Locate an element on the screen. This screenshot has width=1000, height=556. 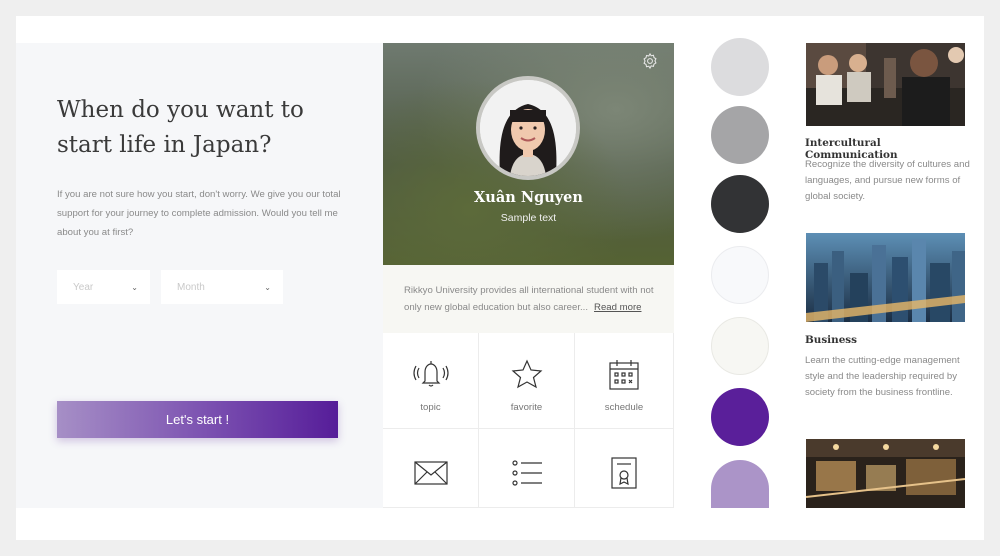
business-photo is located at coordinates (885, 277).